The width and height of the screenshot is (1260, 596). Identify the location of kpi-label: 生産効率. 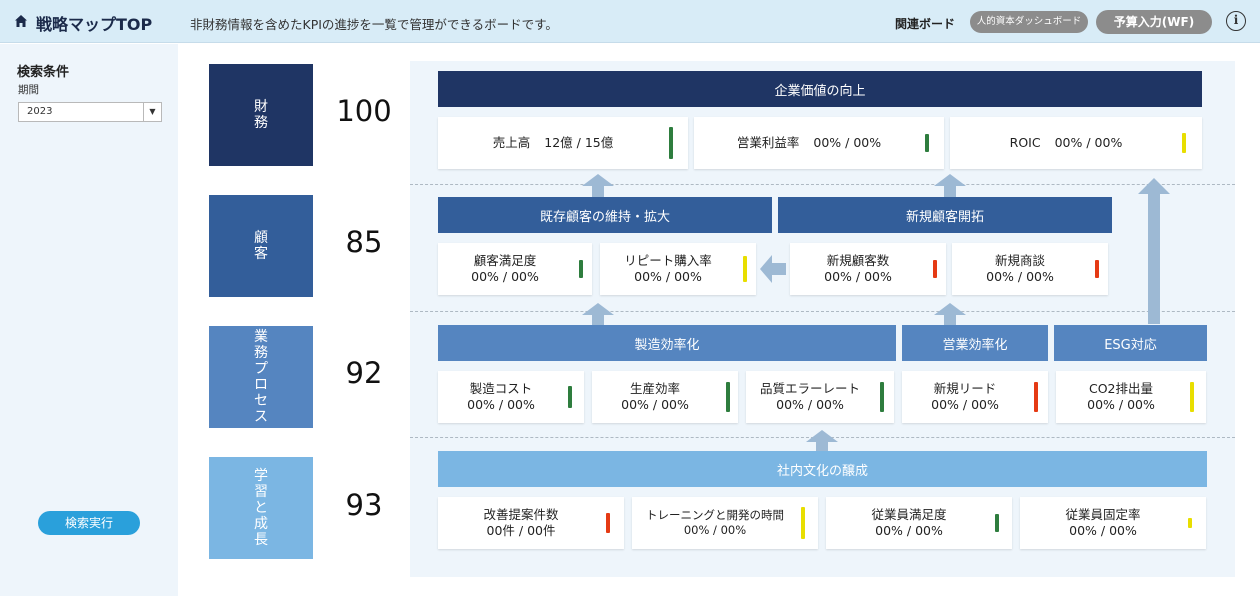
(654, 388).